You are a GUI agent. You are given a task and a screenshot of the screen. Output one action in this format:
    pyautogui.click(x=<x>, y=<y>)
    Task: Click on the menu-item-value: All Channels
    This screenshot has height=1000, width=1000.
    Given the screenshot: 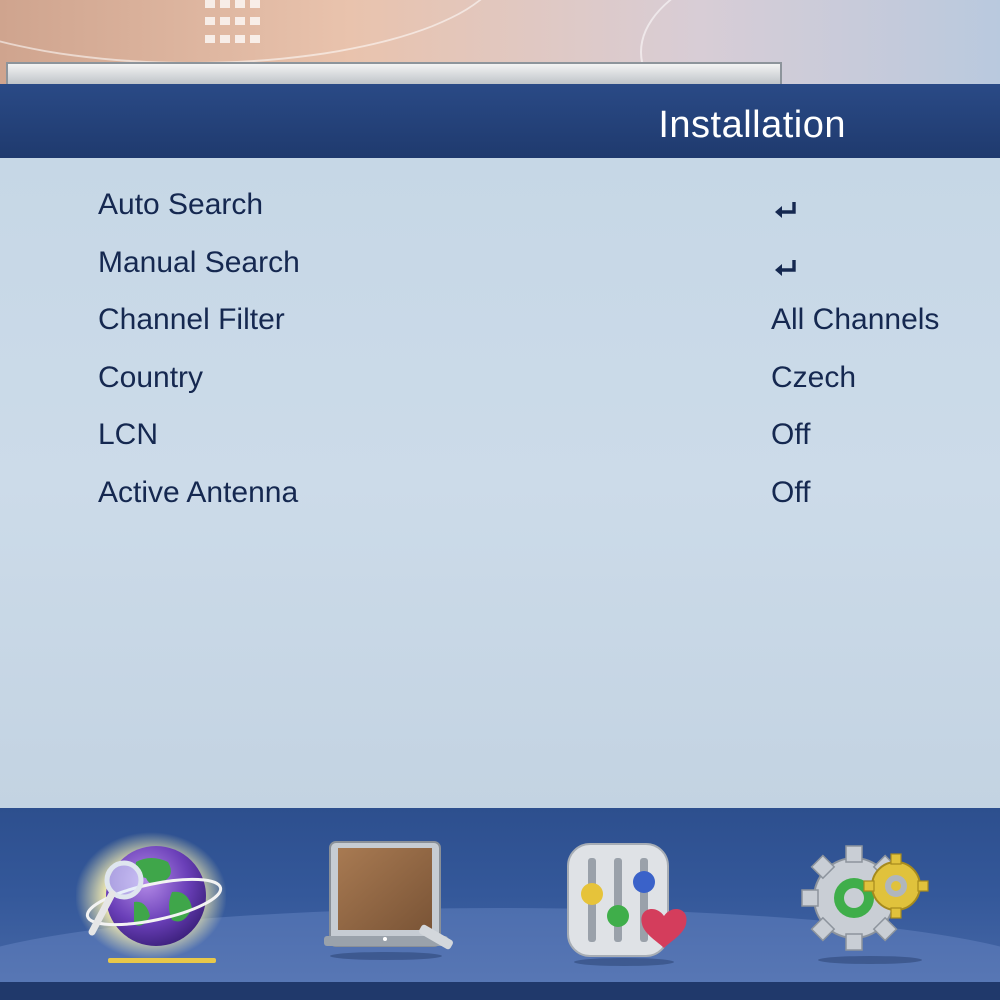 What is the action you would take?
    pyautogui.click(x=855, y=319)
    